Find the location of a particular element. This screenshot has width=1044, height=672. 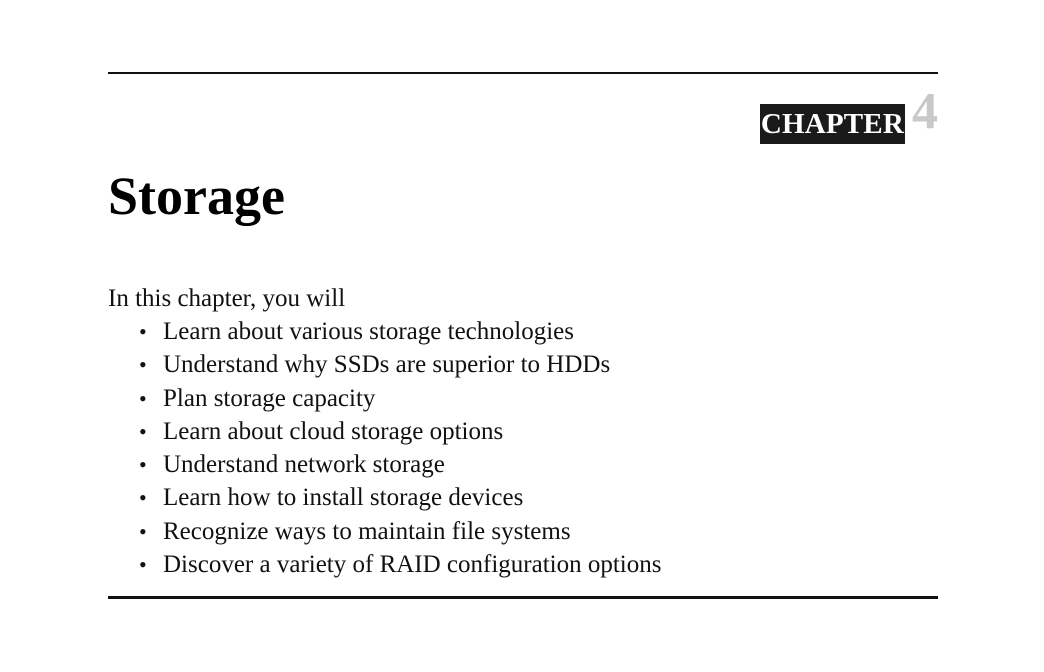

objective-text: Understand network storage is located at coordinates (304, 465).